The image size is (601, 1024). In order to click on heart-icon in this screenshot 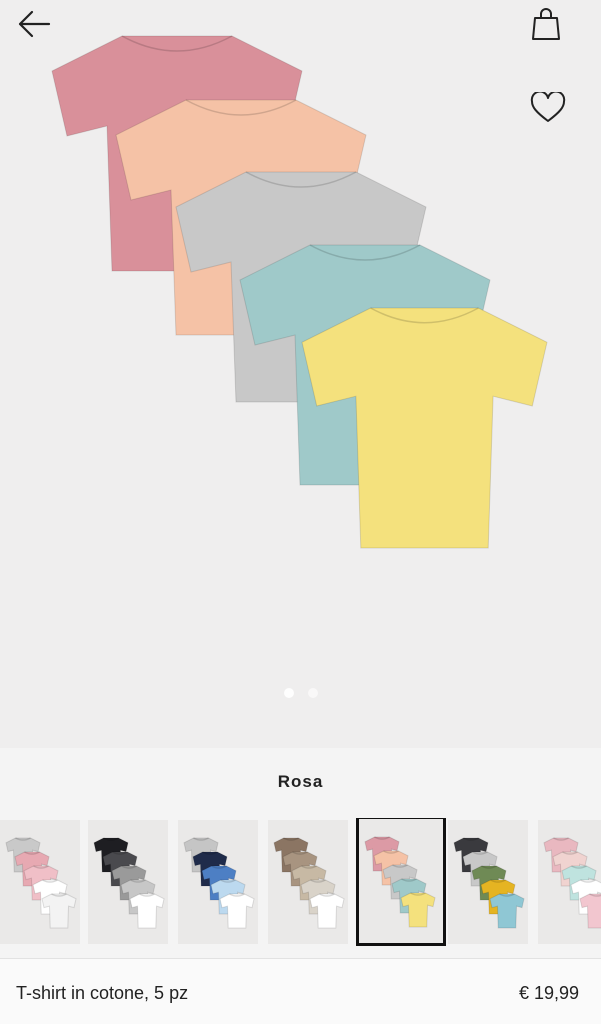, I will do `click(548, 107)`.